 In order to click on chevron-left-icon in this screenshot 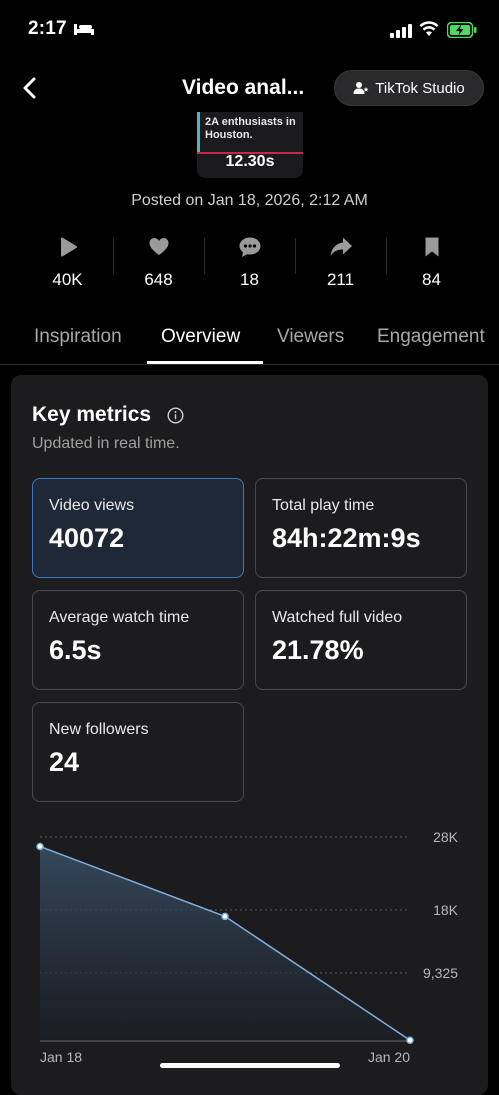, I will do `click(29, 88)`.